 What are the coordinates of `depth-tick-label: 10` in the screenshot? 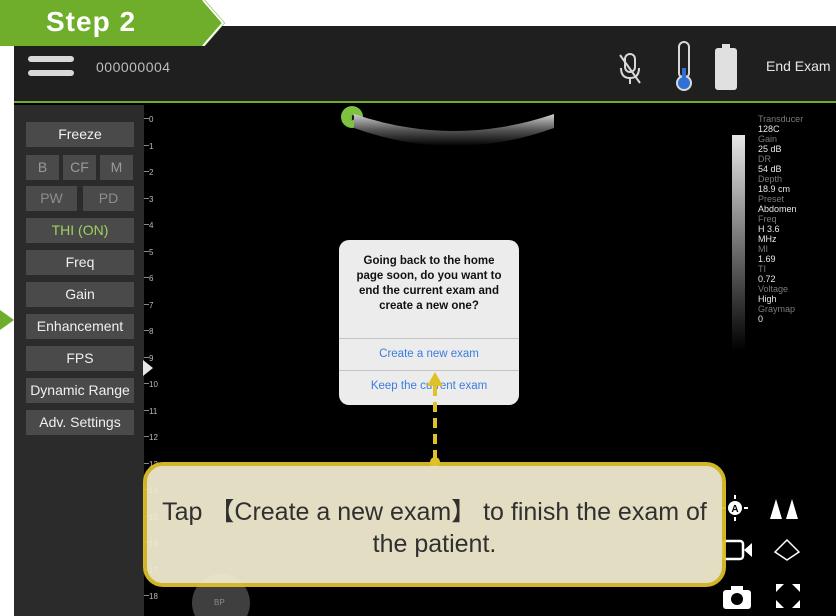 It's located at (153, 384).